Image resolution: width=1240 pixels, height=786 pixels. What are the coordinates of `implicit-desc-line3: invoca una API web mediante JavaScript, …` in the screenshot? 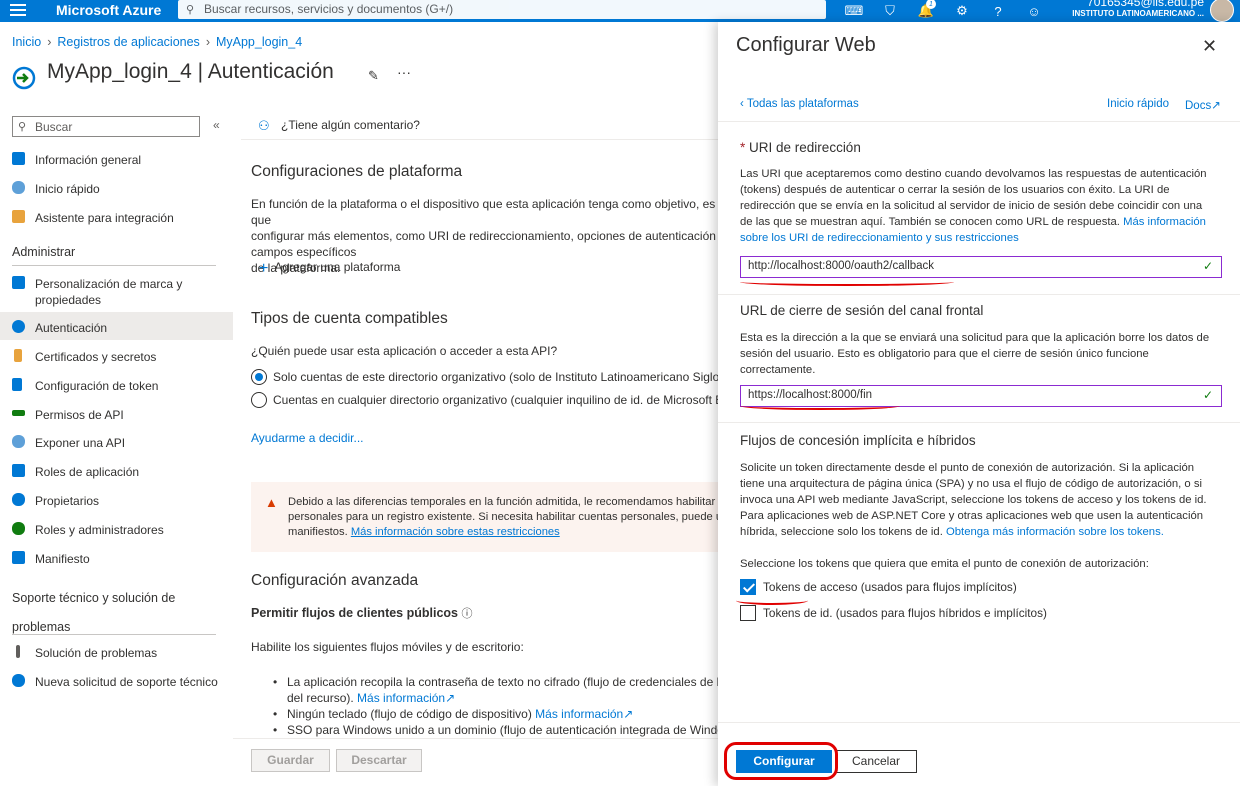 It's located at (973, 500).